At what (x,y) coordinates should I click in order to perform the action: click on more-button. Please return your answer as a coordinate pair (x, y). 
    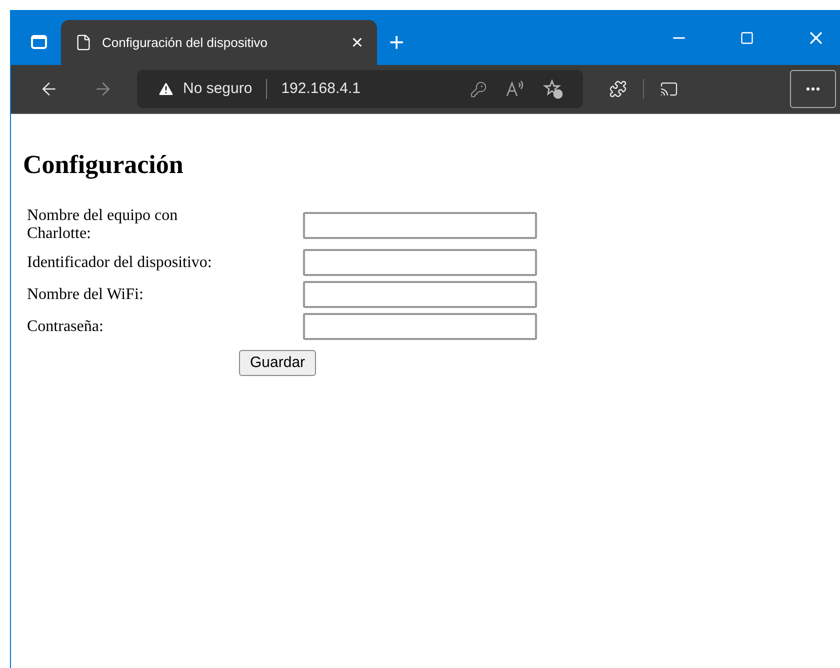
    Looking at the image, I should click on (813, 89).